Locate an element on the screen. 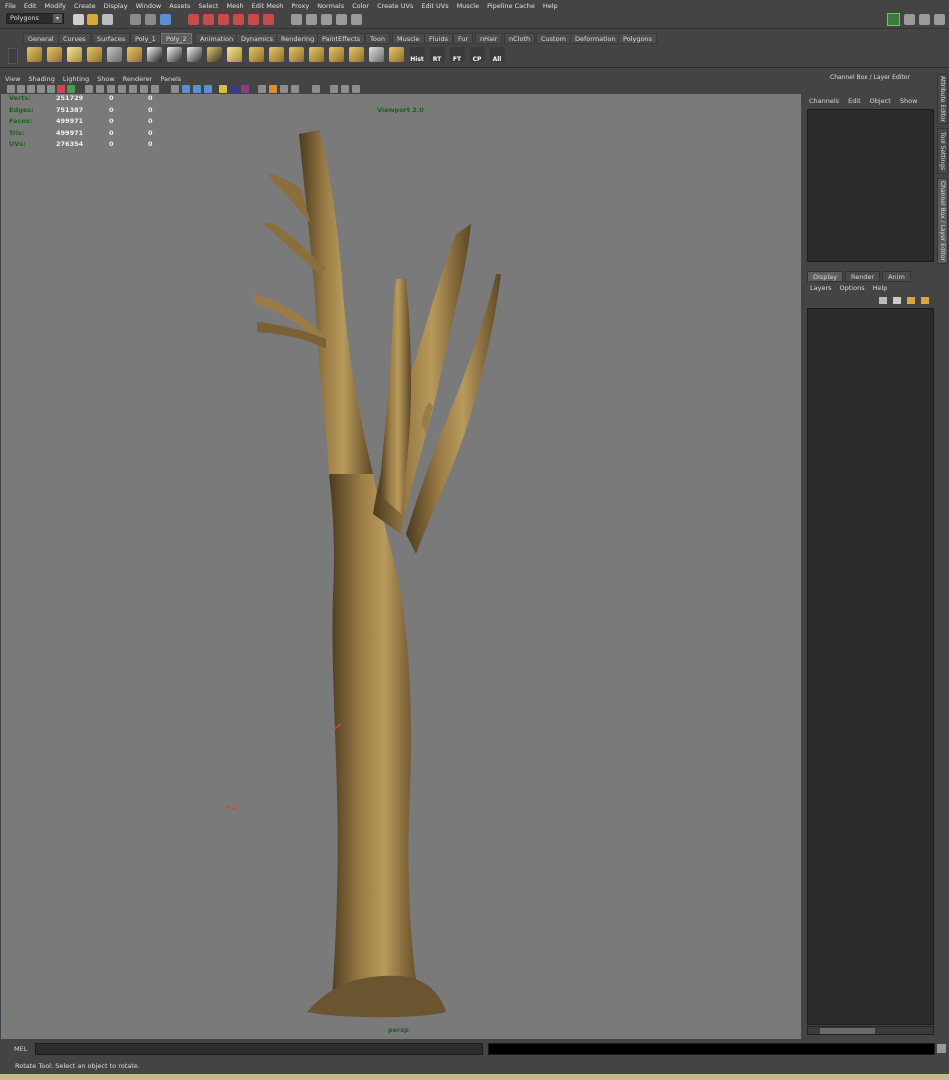 This screenshot has height=1080, width=949. shelf-tab-painteffects: PaintEffects is located at coordinates (341, 38).